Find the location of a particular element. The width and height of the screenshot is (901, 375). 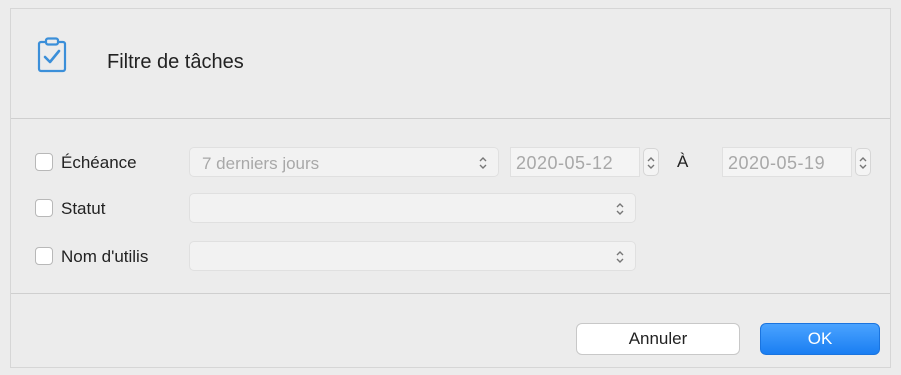

footer-divider is located at coordinates (450, 293).